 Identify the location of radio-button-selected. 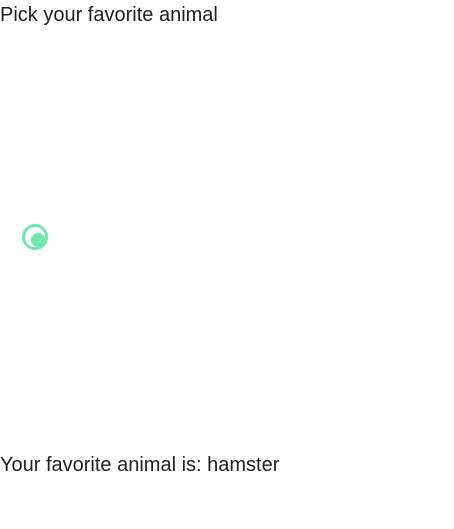
(38, 240).